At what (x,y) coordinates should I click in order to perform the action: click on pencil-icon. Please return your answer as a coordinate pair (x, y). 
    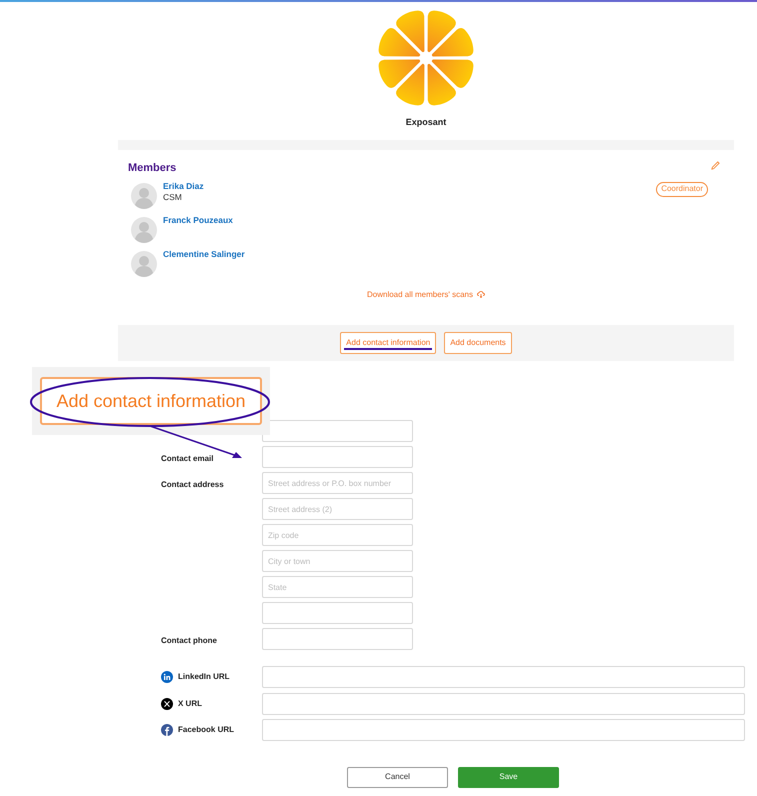
    Looking at the image, I should click on (715, 165).